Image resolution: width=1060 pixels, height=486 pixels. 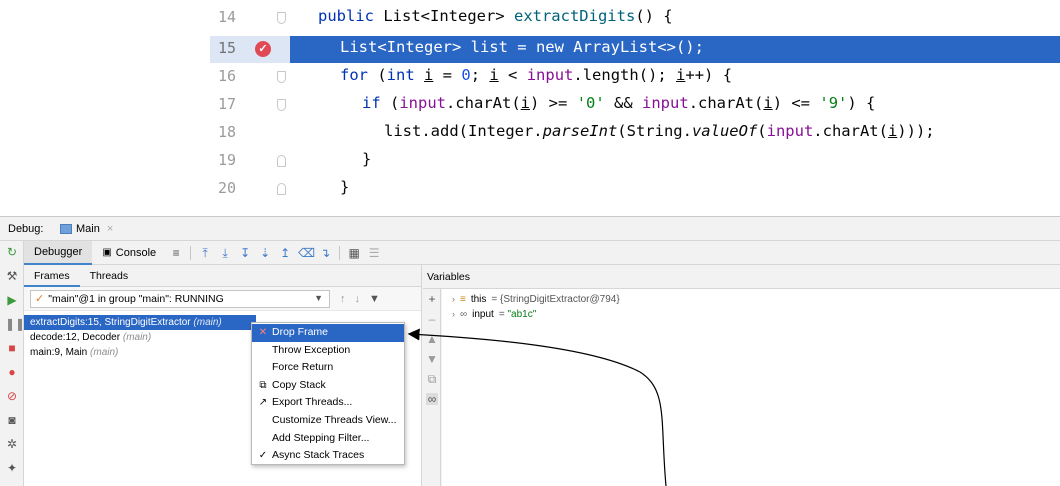 I want to click on tab-debugger-label: Debugger, so click(x=58, y=251).